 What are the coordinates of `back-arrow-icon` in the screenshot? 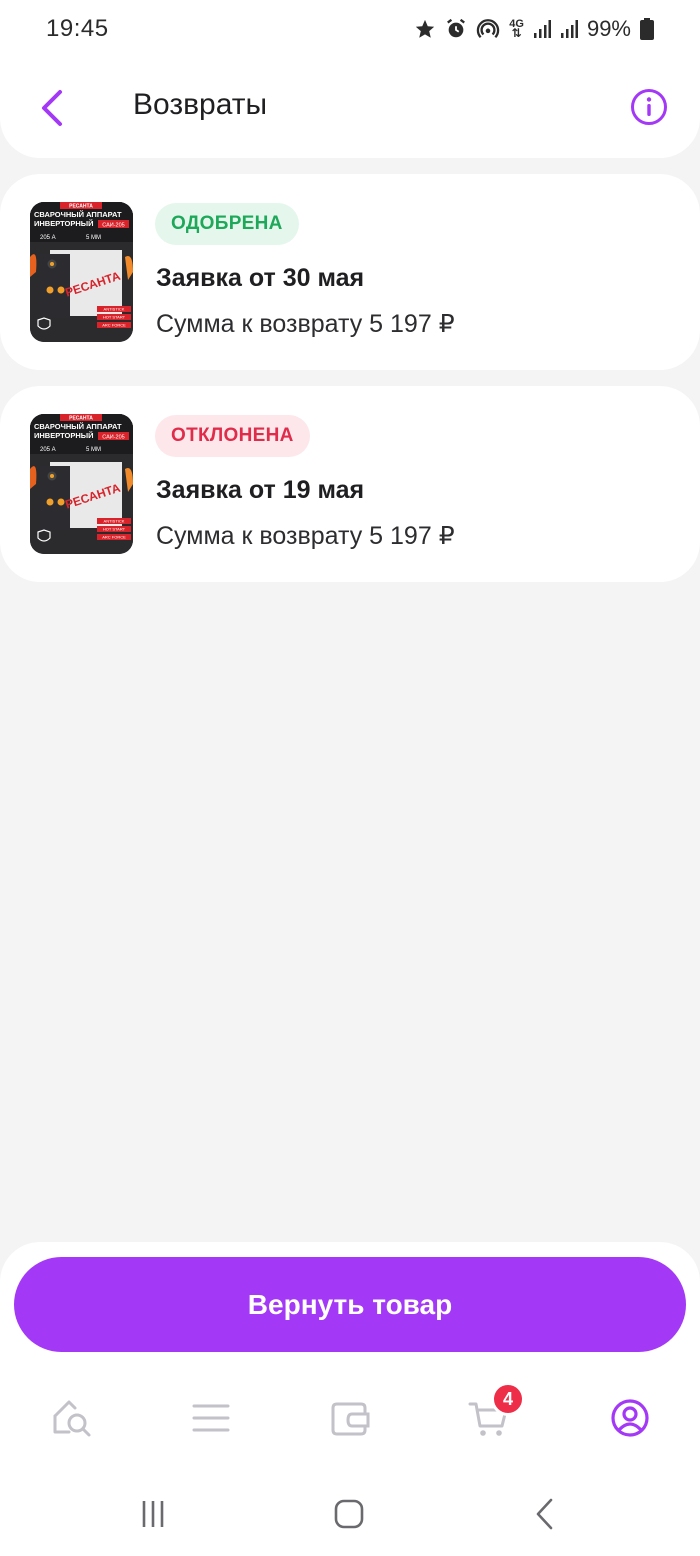 It's located at (544, 1514).